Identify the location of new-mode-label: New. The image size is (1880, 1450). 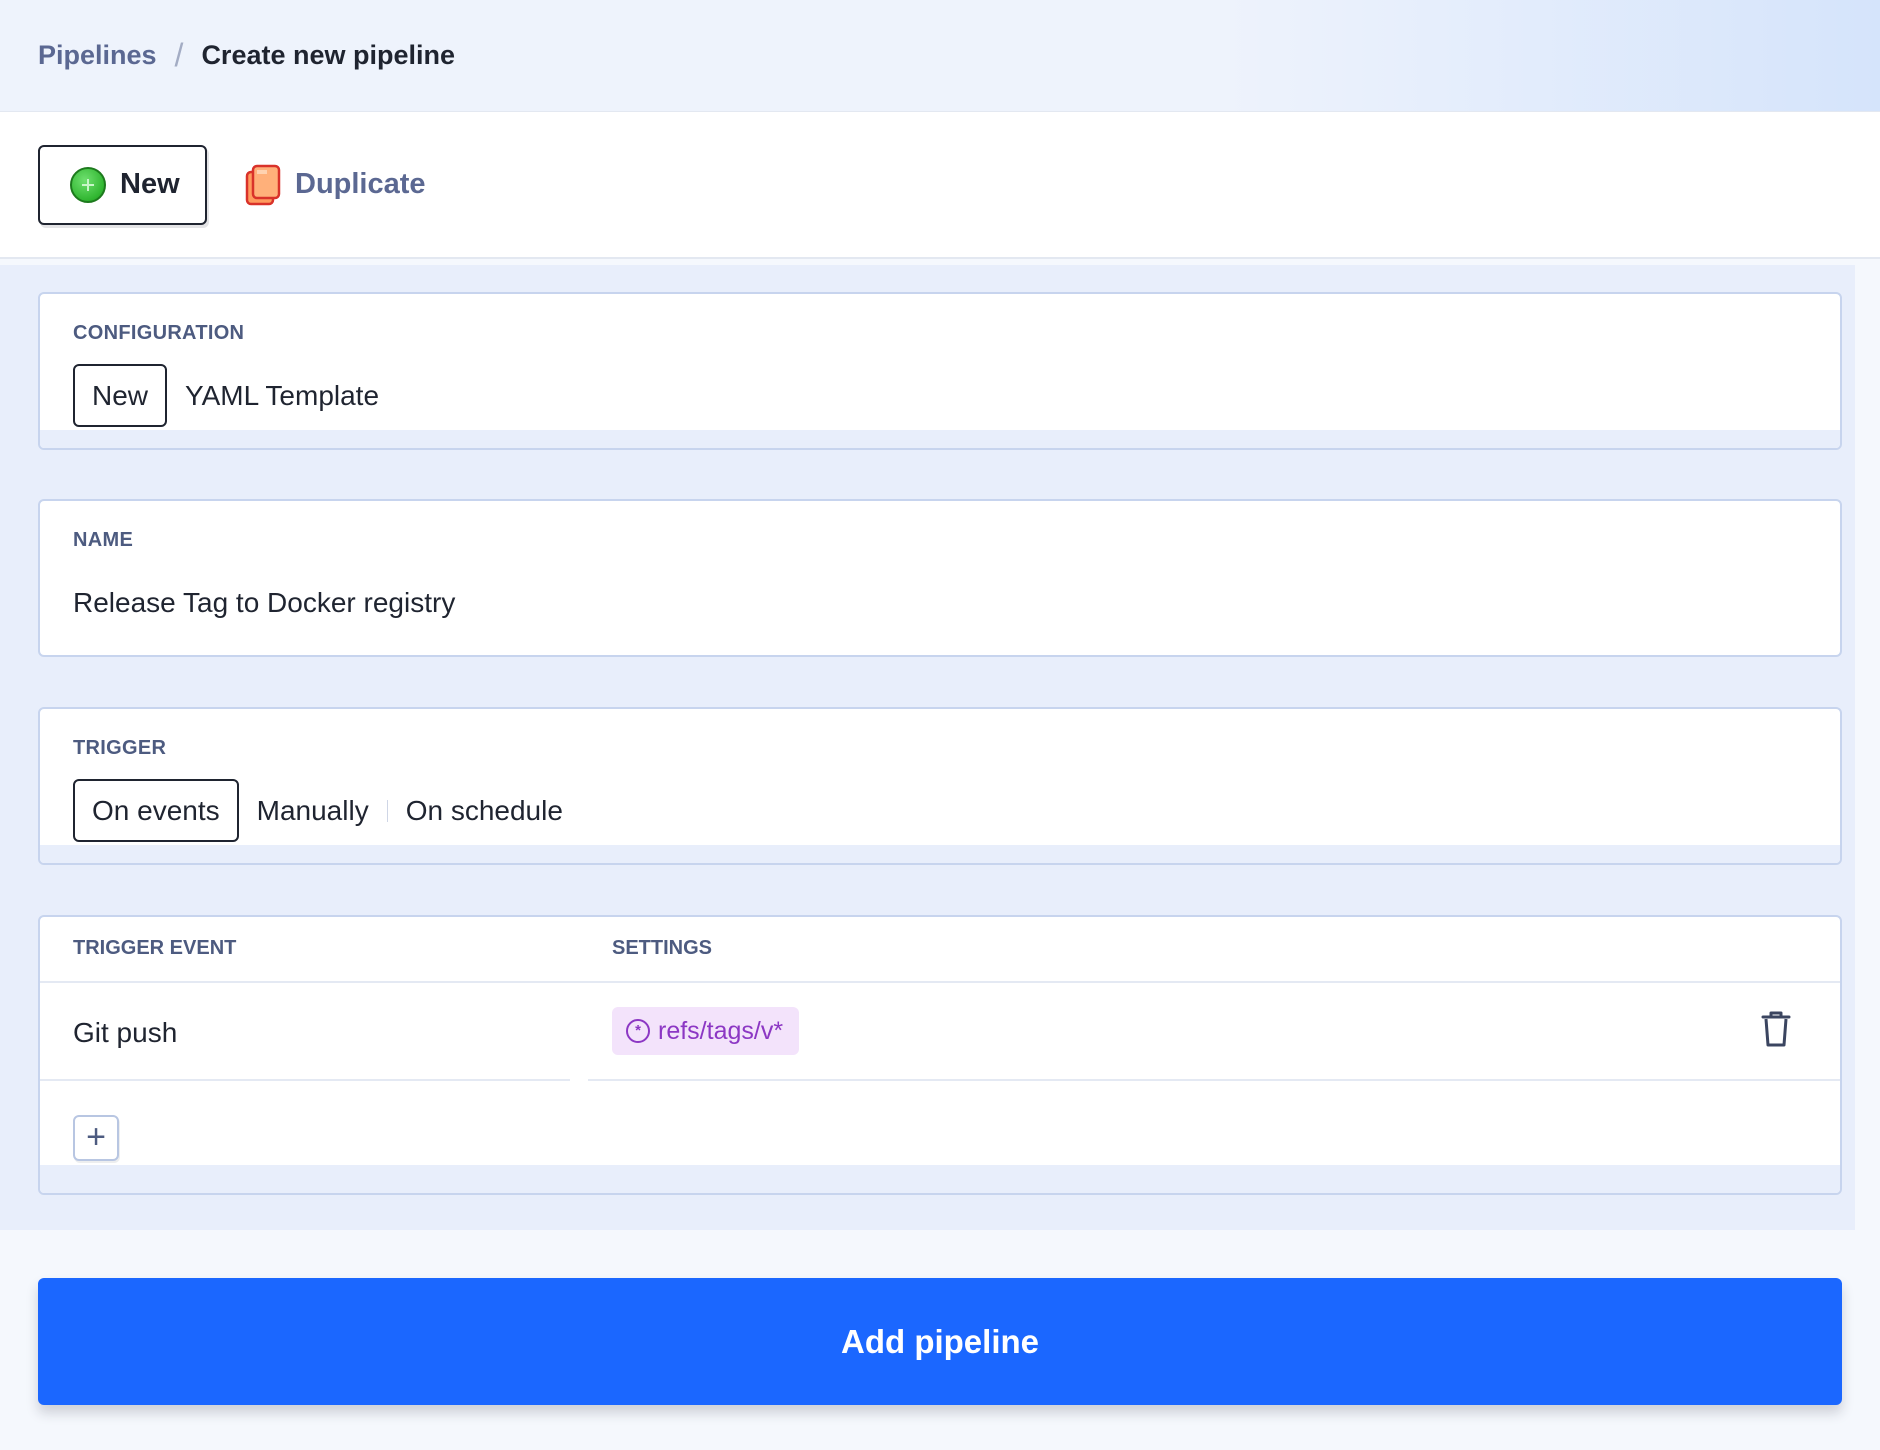
(150, 184).